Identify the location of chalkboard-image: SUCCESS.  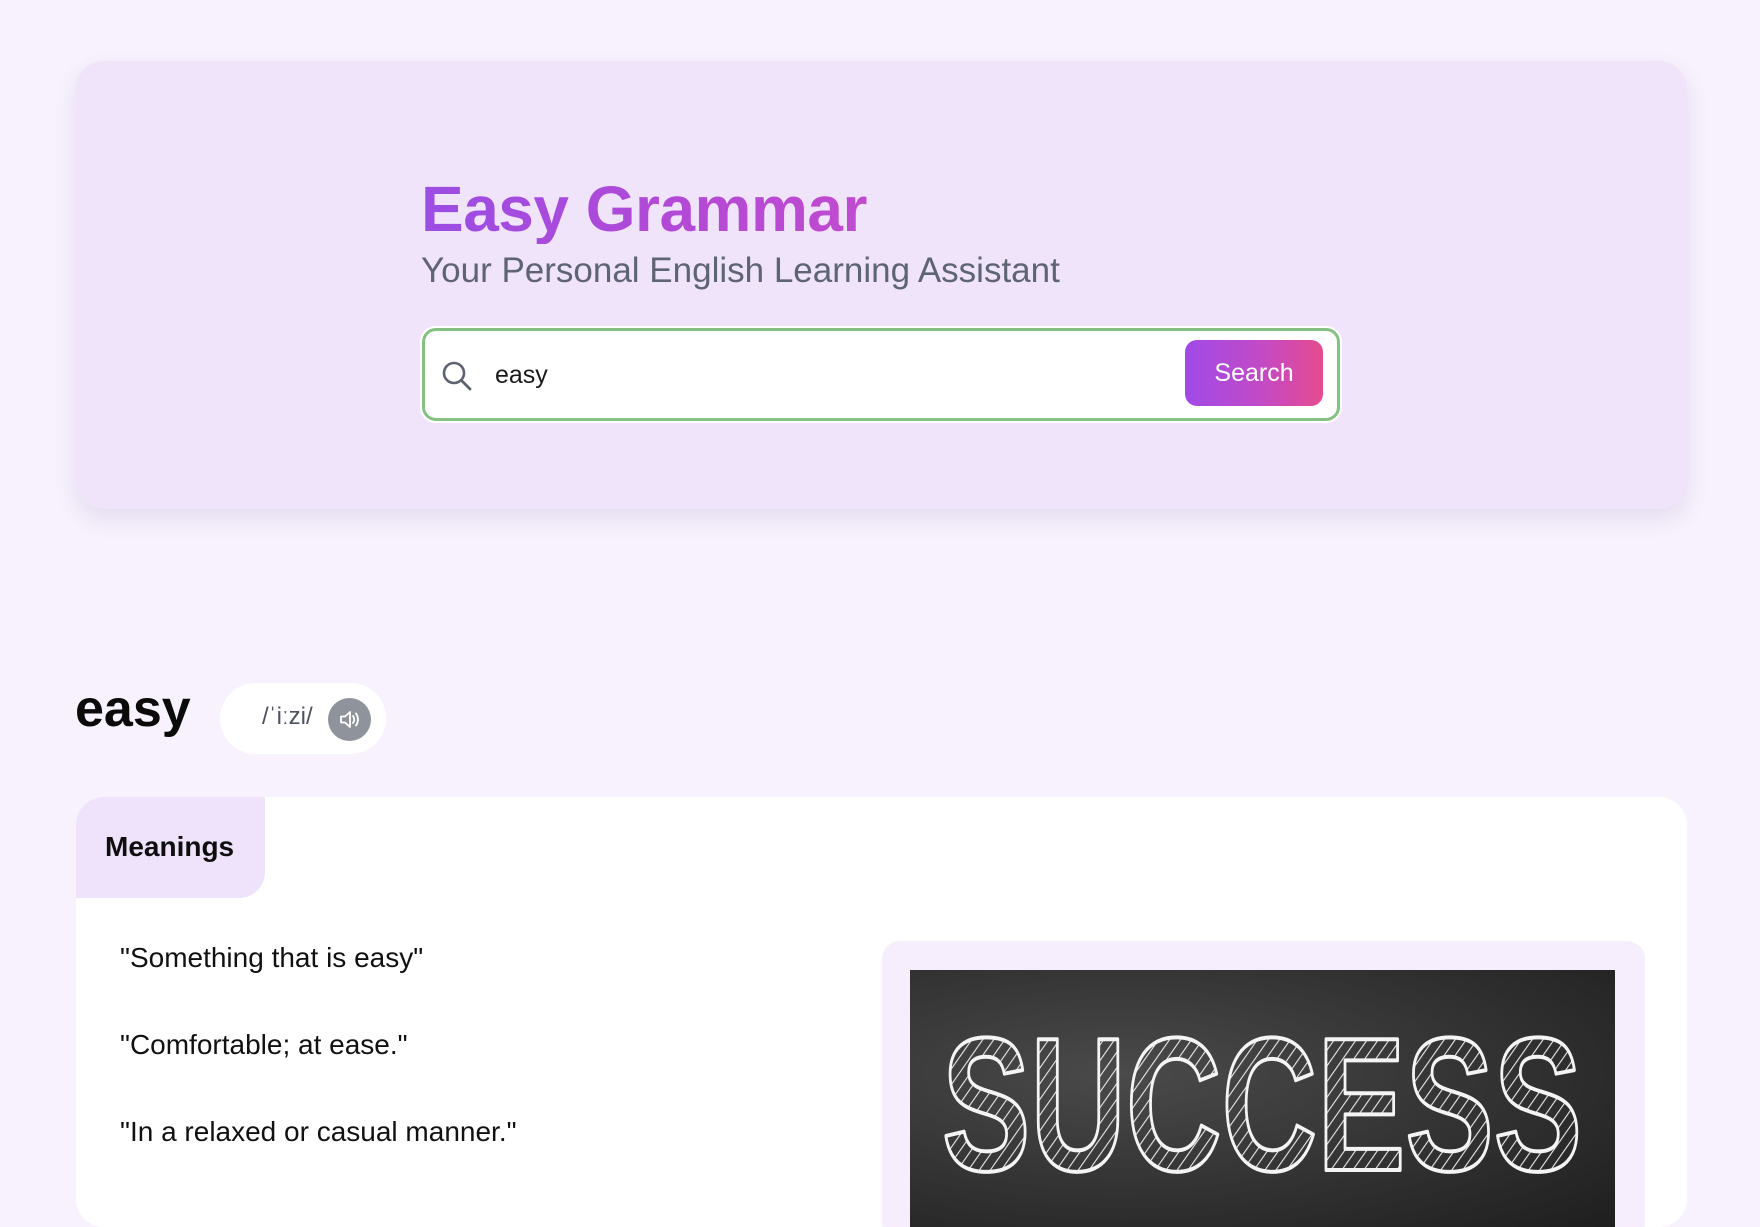
(1262, 1098).